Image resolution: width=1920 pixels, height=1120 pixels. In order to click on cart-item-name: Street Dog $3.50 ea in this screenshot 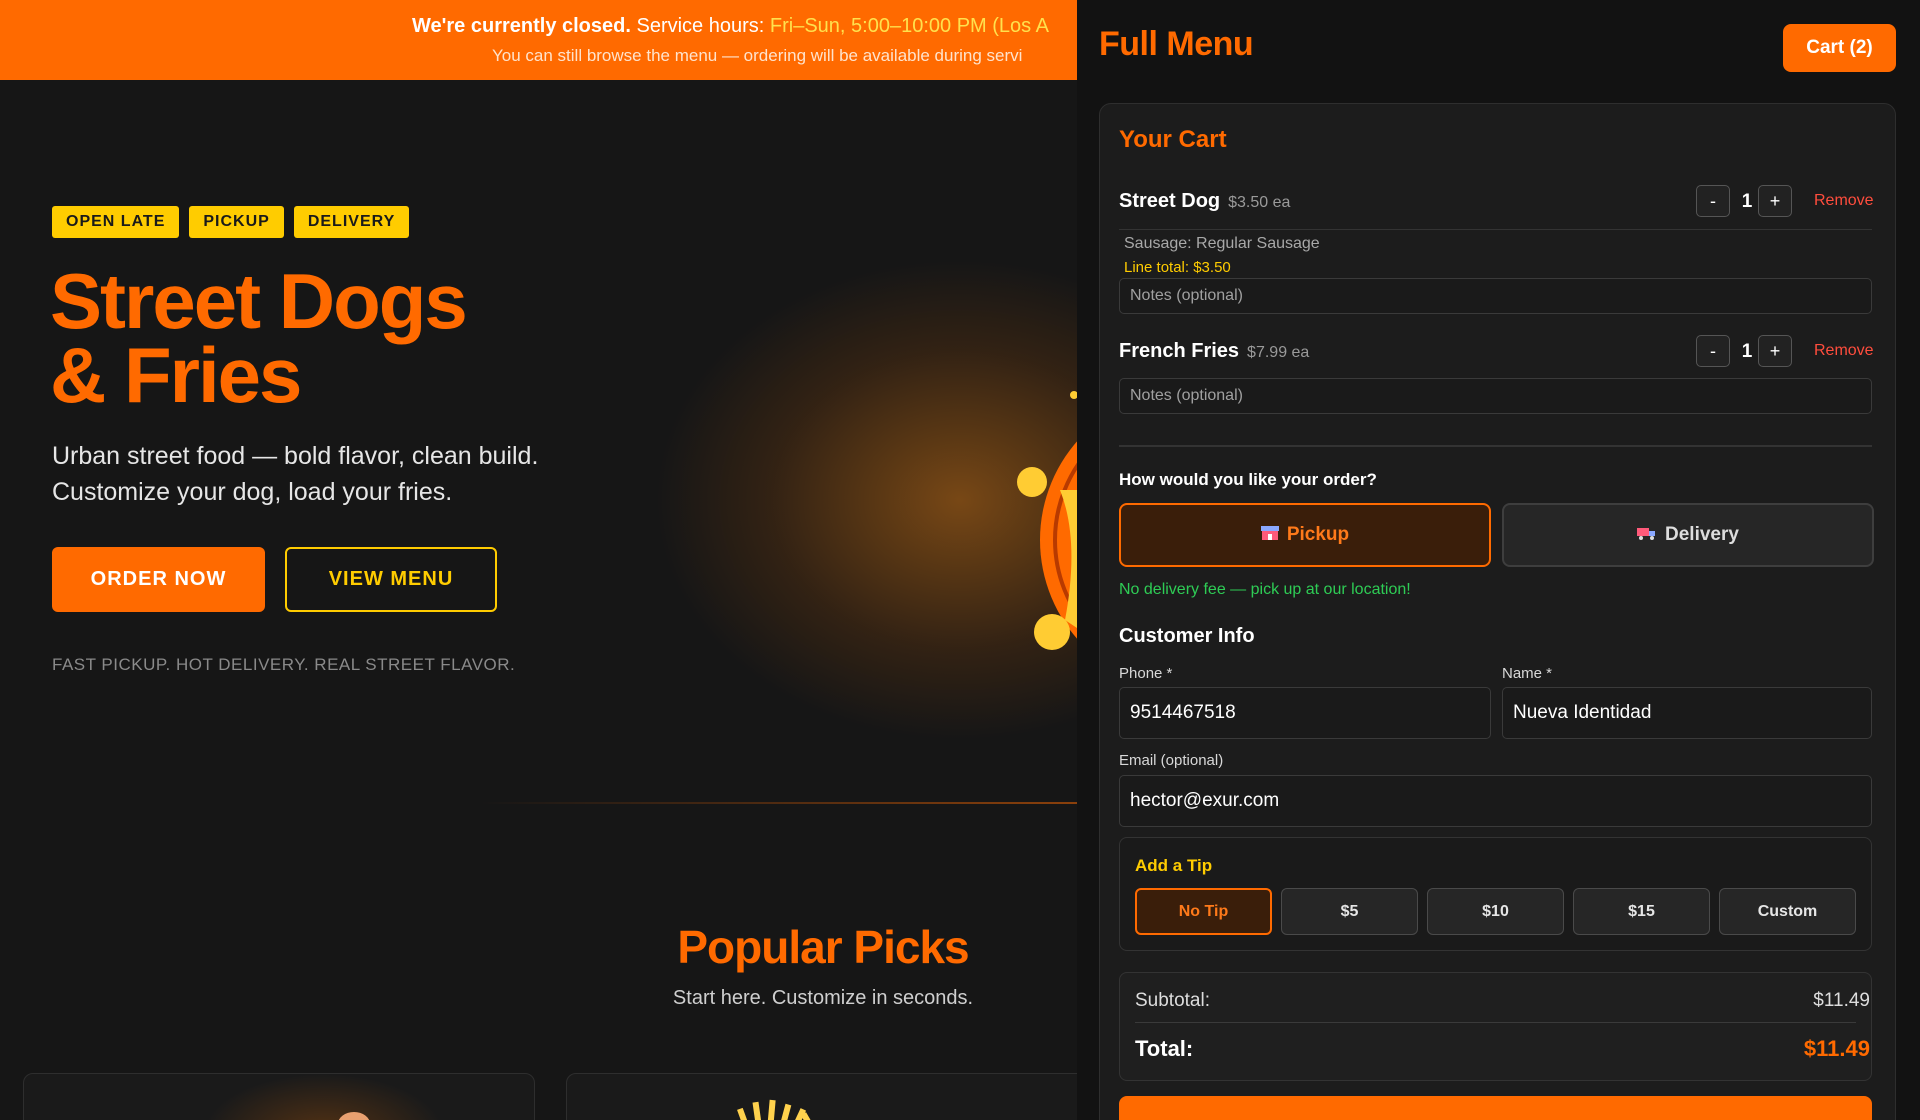, I will do `click(1204, 201)`.